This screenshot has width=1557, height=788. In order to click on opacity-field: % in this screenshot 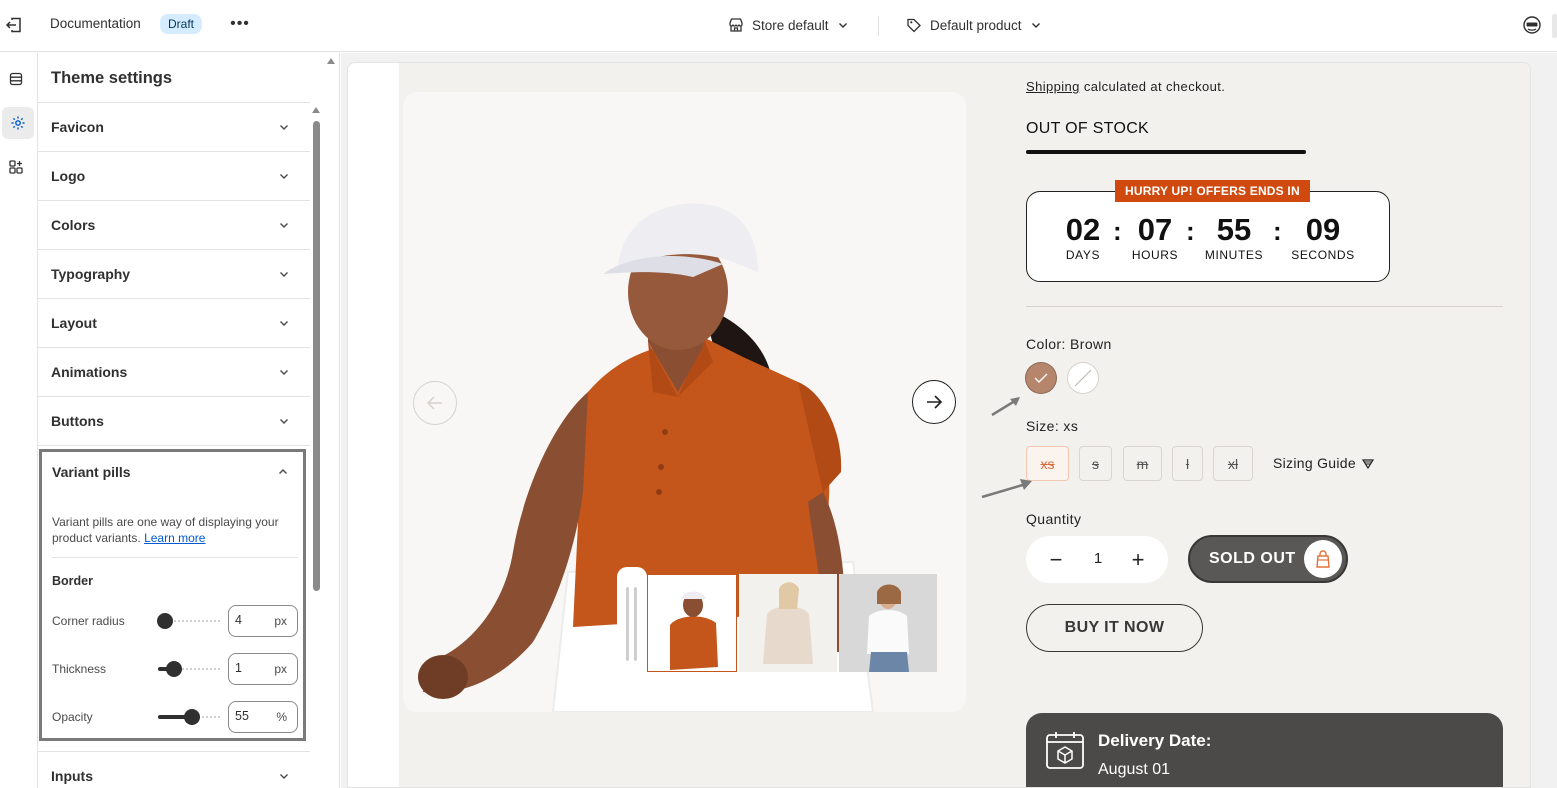, I will do `click(263, 717)`.